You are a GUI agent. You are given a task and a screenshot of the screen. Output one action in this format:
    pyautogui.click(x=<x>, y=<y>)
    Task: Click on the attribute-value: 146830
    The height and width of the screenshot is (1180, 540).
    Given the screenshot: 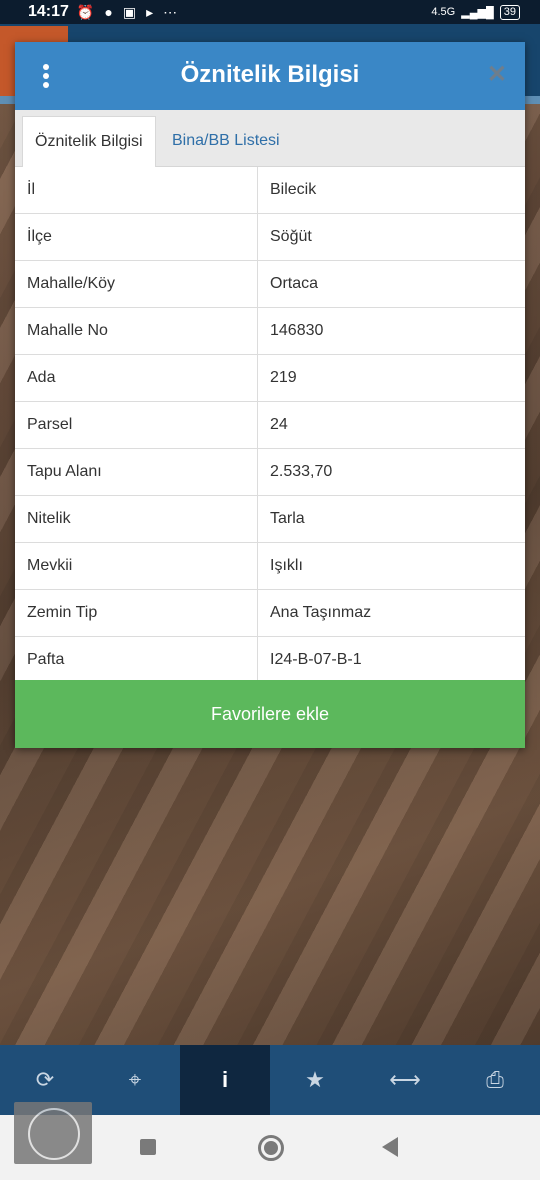 What is the action you would take?
    pyautogui.click(x=391, y=331)
    